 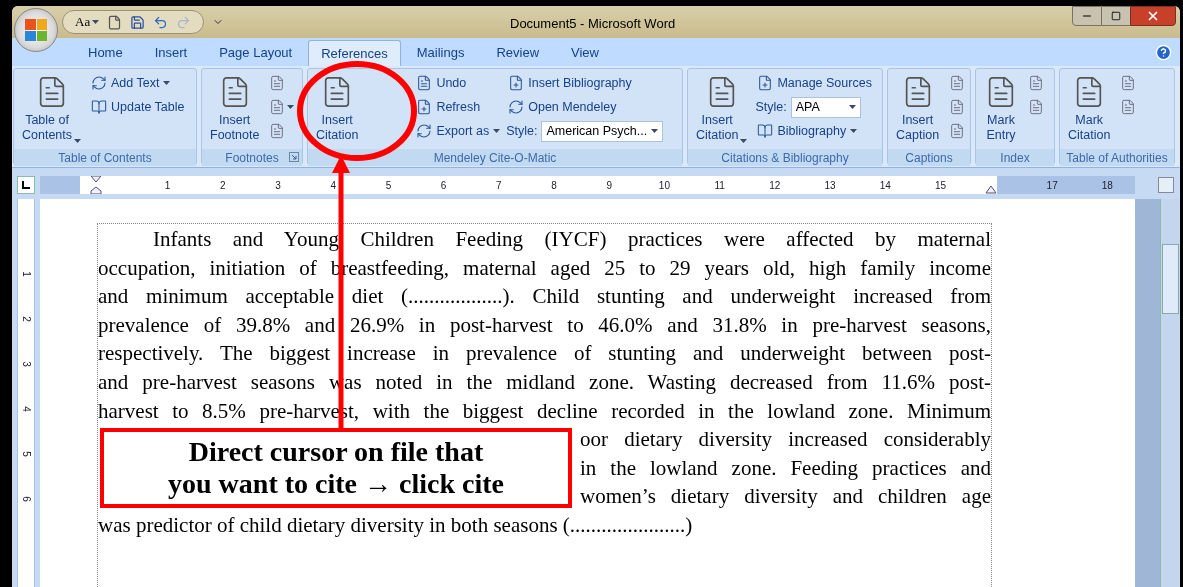 I want to click on help-icon, so click(x=1163, y=52).